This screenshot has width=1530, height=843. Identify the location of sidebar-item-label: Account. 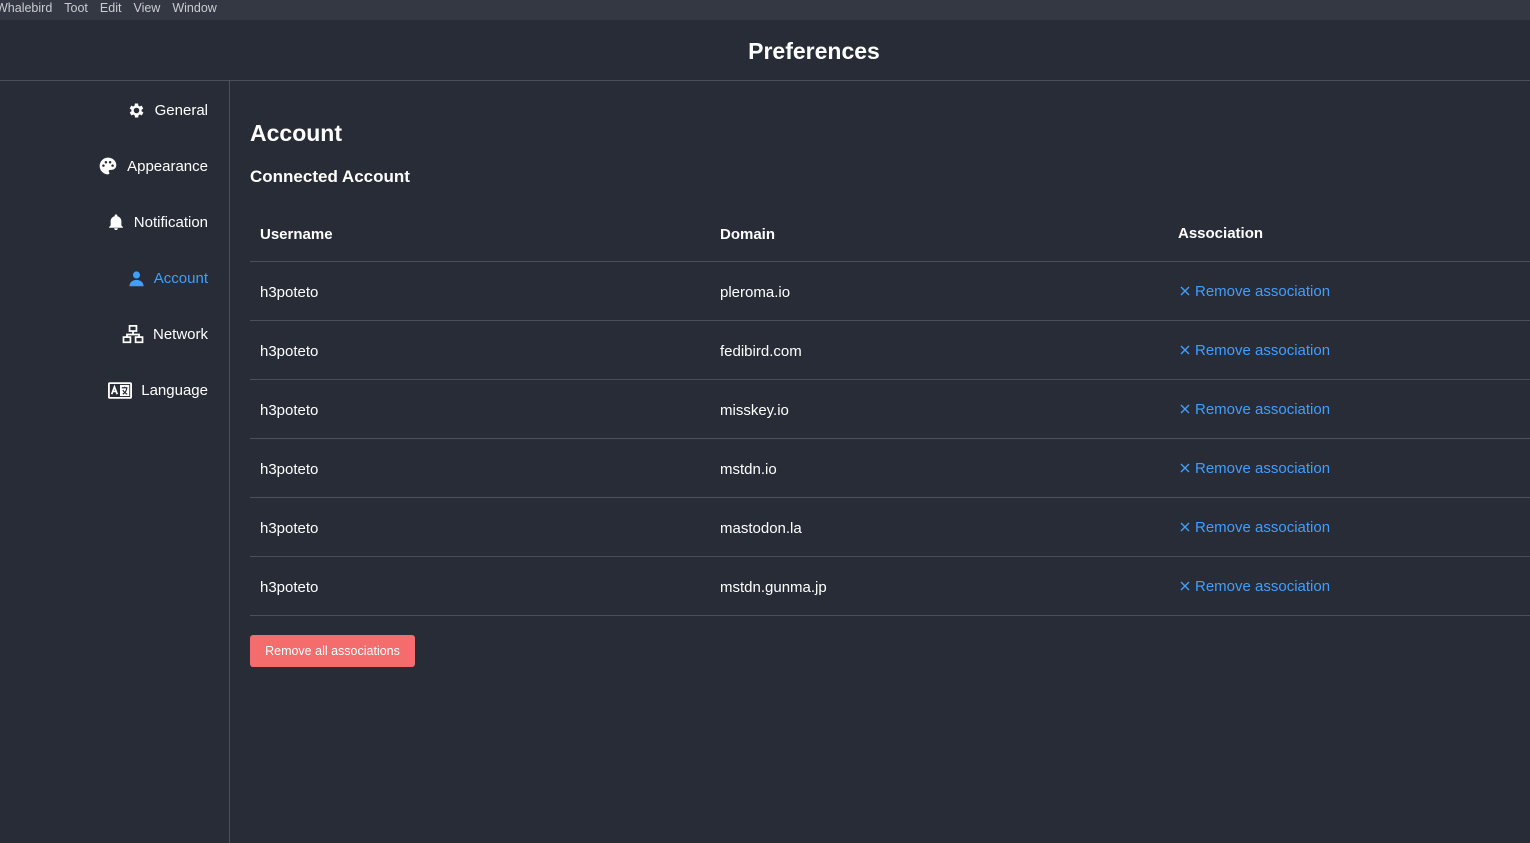
(180, 278).